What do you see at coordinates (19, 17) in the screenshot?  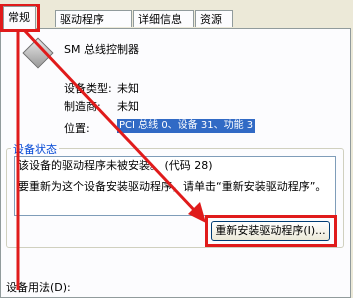 I see `tab-general: 常规` at bounding box center [19, 17].